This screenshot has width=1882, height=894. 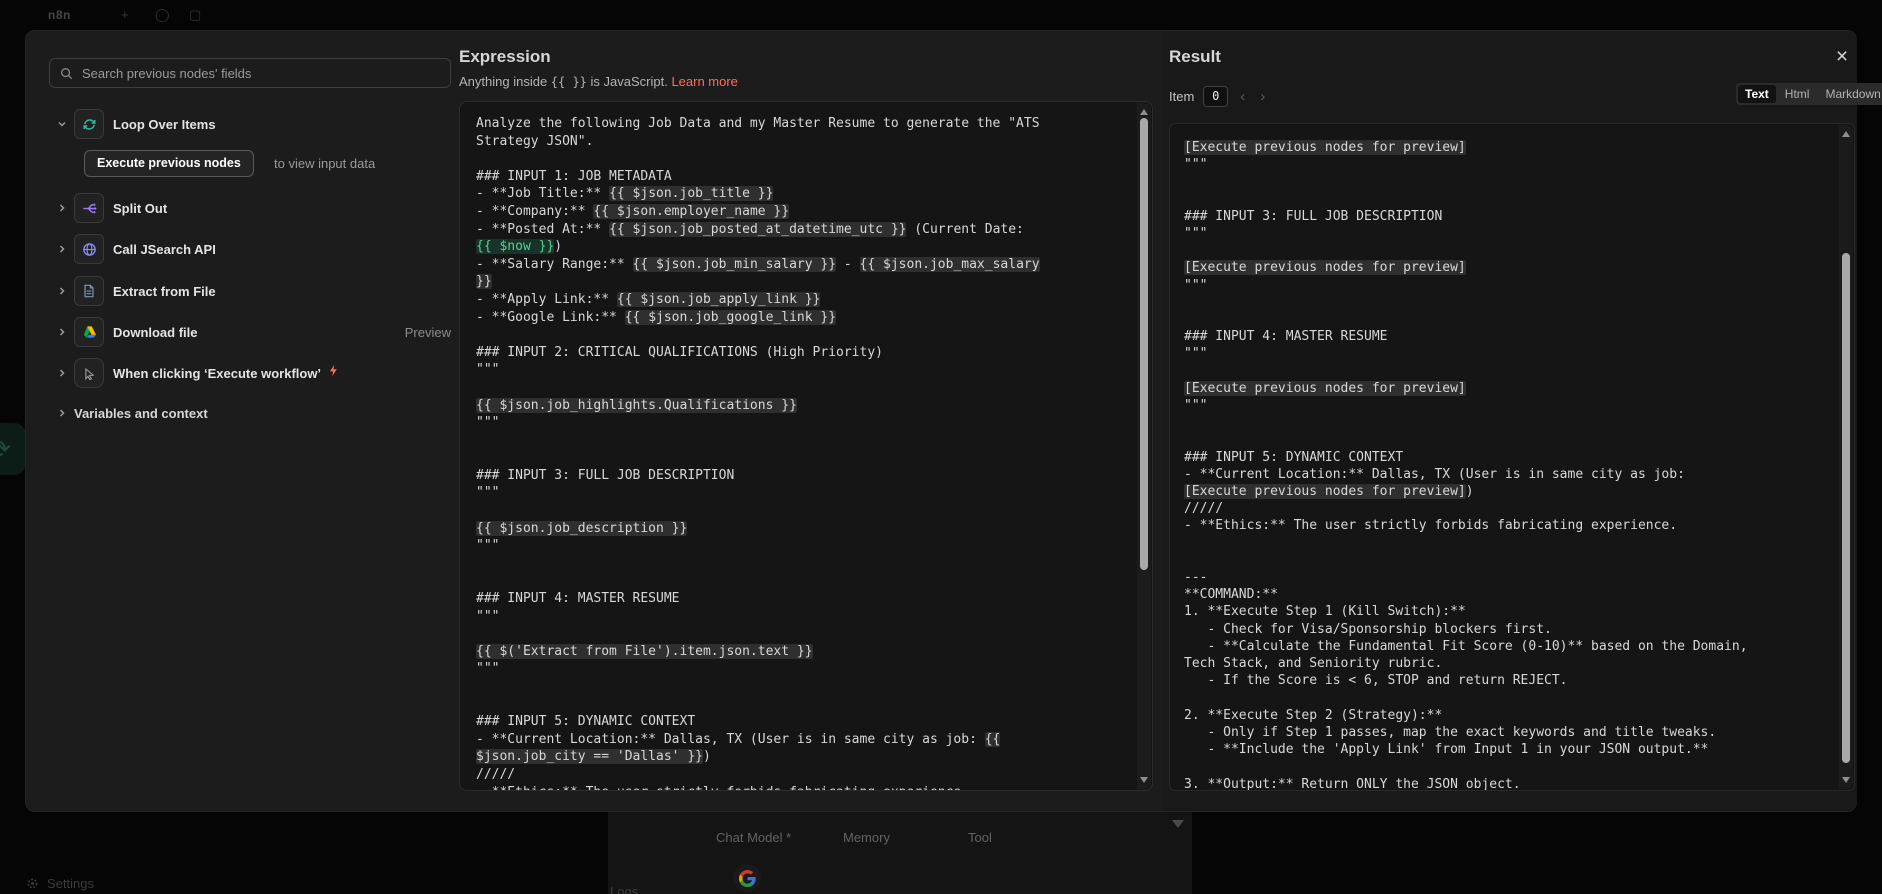 What do you see at coordinates (1195, 56) in the screenshot?
I see `result-title: Result` at bounding box center [1195, 56].